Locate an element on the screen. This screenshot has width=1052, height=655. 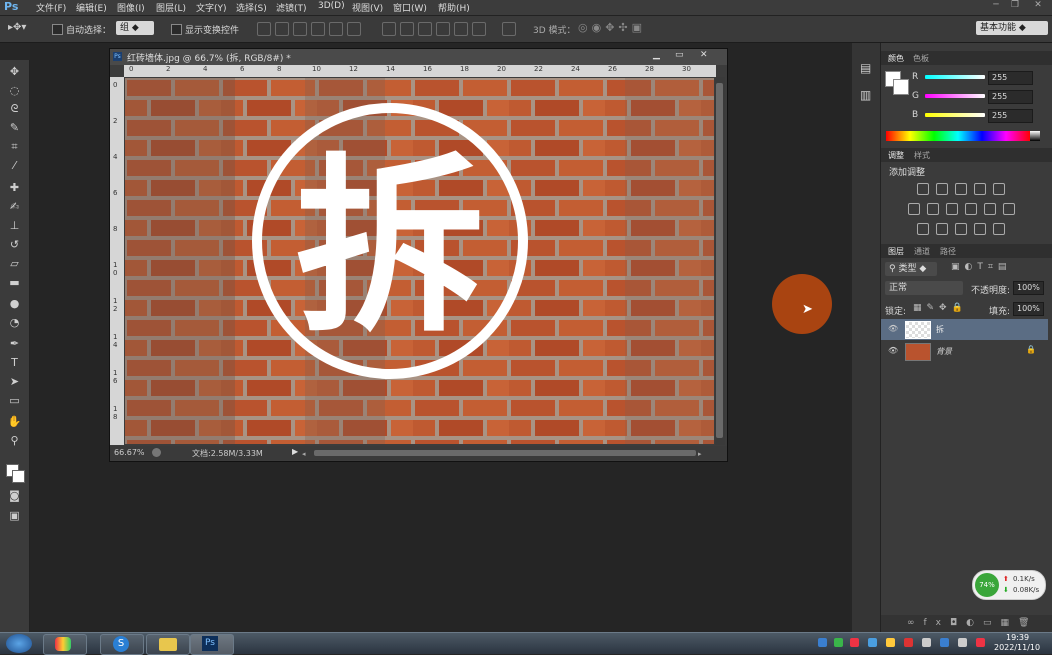
distribute-right-icon is located at coordinates (479, 29).